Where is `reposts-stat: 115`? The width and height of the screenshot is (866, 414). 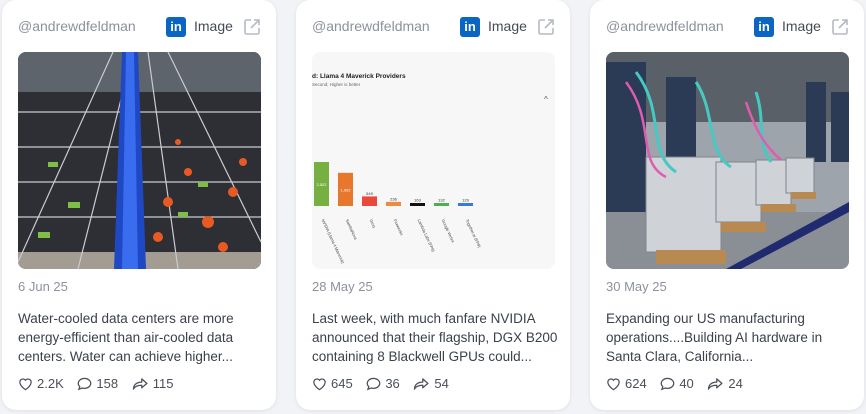
reposts-stat: 115 is located at coordinates (153, 383).